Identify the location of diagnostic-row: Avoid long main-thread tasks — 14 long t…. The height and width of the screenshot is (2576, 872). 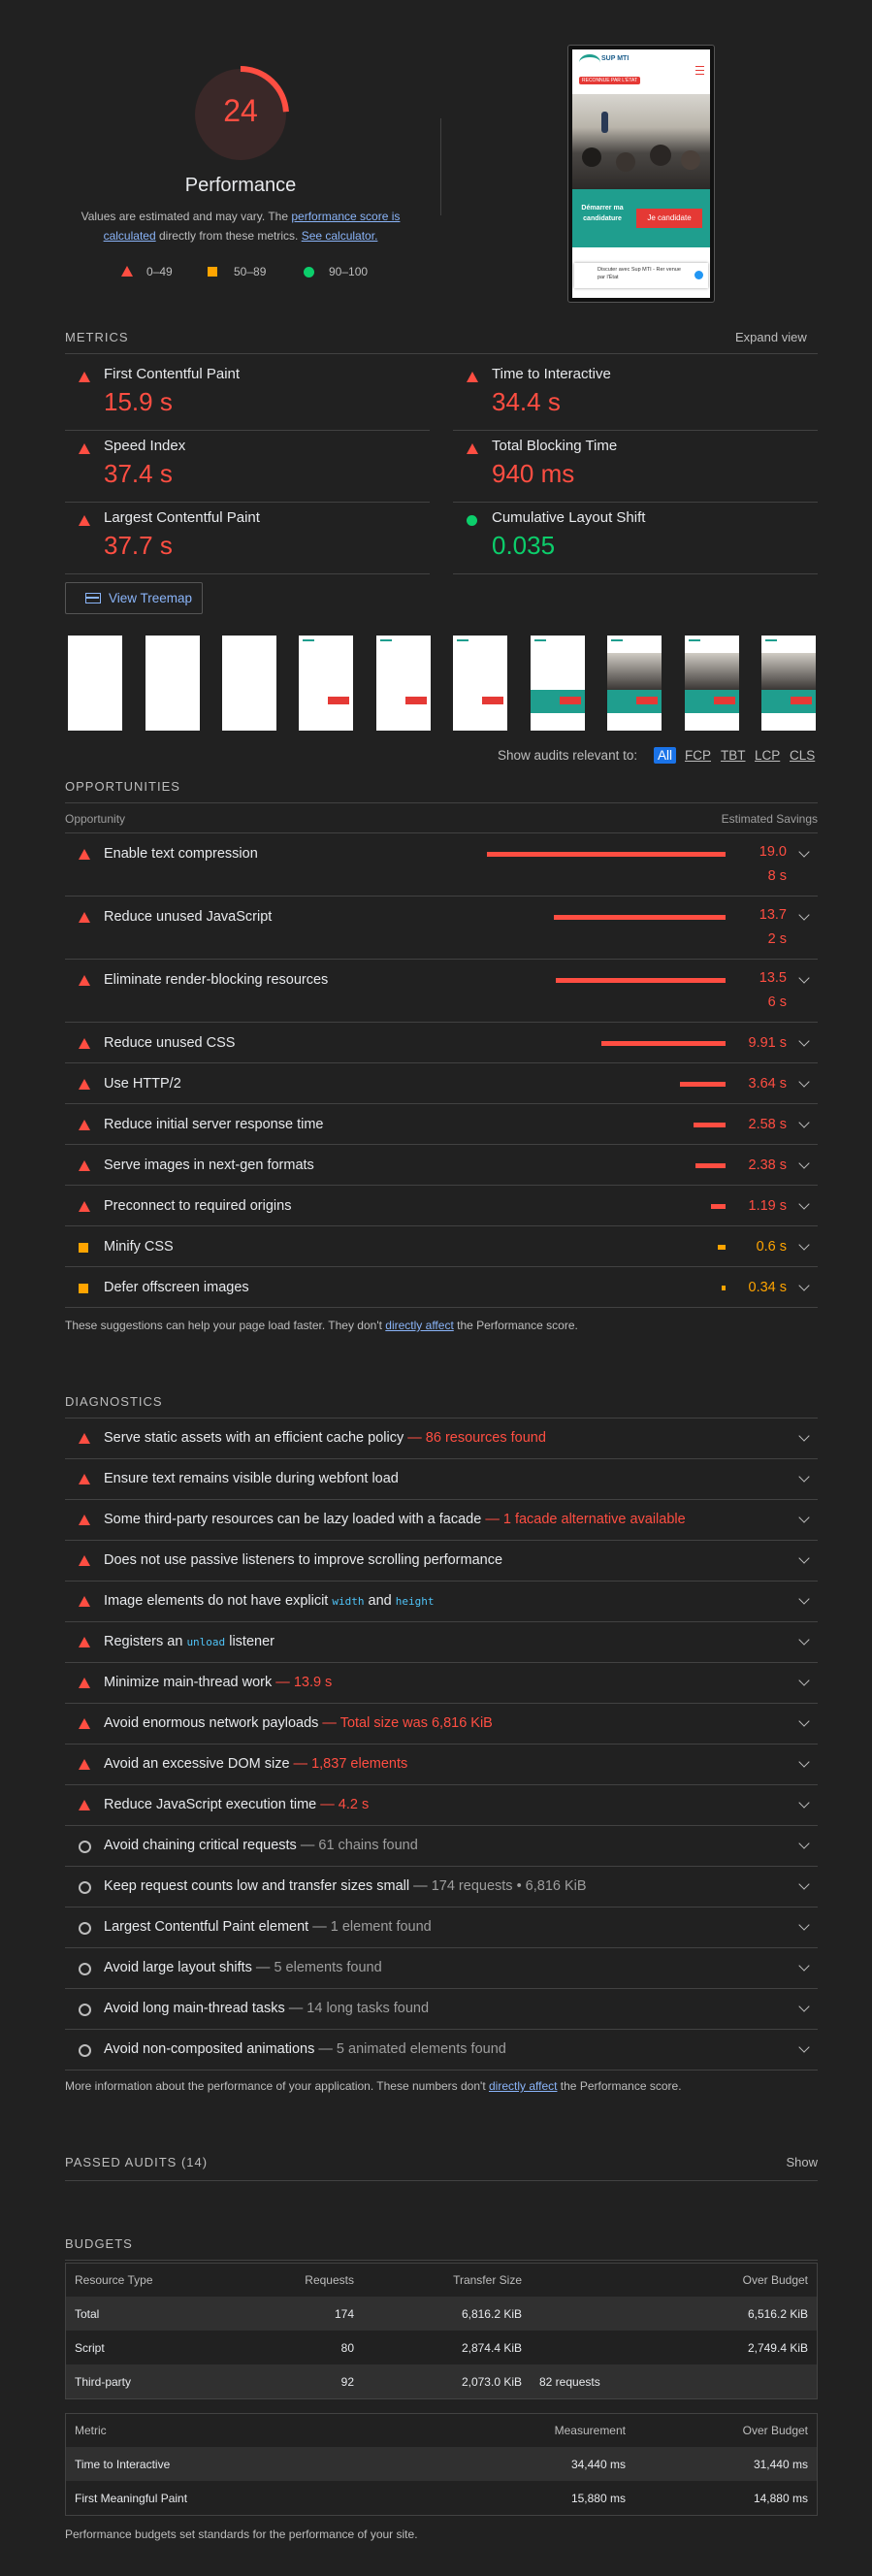
(441, 2010).